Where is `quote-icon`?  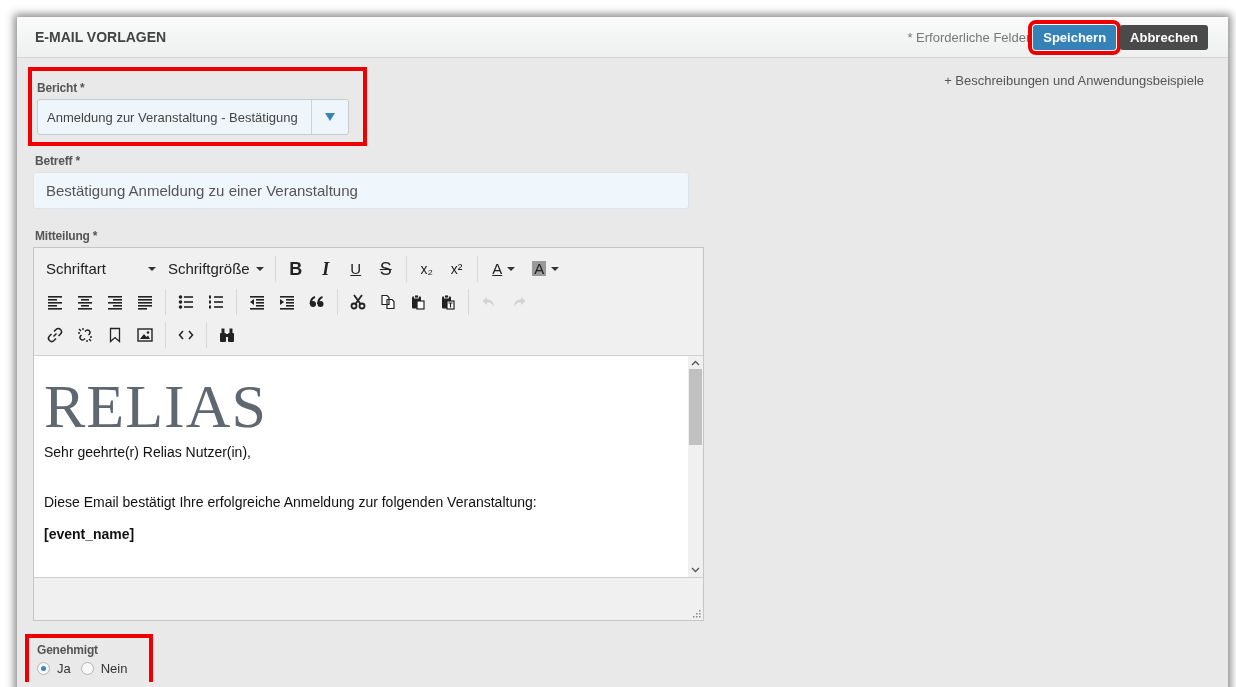
quote-icon is located at coordinates (317, 301).